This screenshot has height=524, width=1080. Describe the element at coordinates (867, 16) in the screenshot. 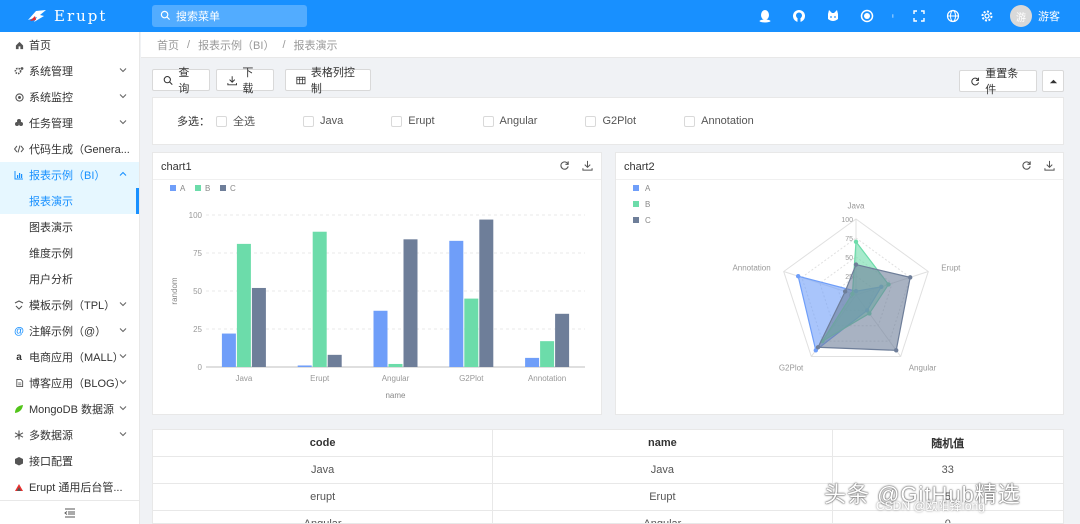

I see `record-icon` at that location.